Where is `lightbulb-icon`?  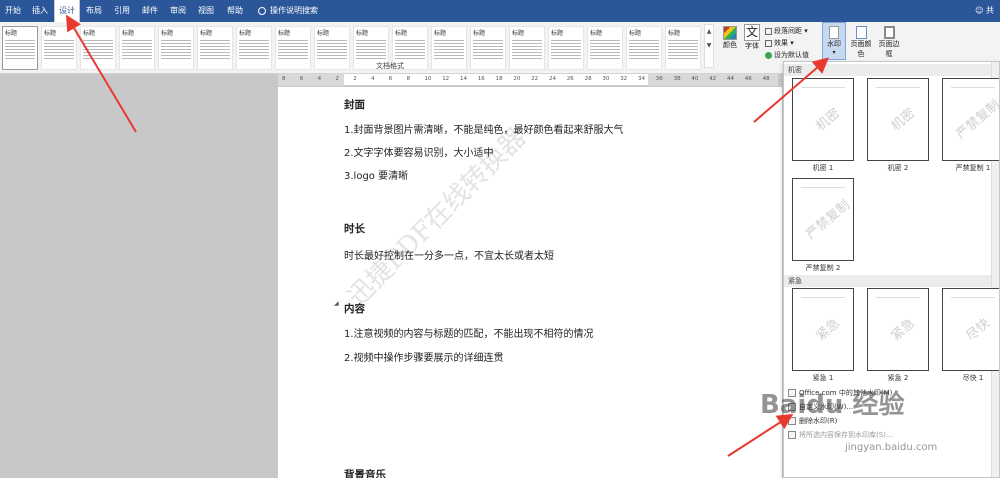 lightbulb-icon is located at coordinates (262, 10).